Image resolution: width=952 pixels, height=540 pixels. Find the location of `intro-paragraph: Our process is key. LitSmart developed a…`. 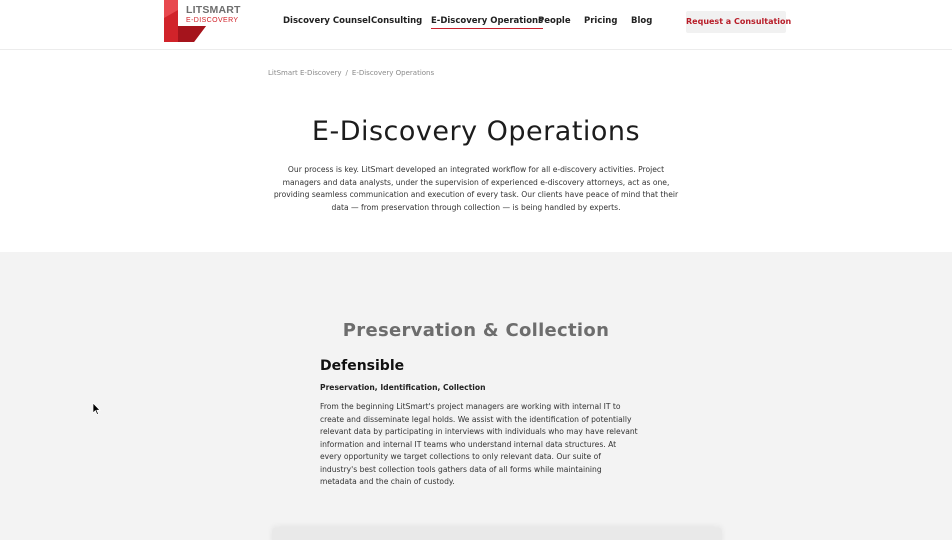

intro-paragraph: Our process is key. LitSmart developed a… is located at coordinates (476, 188).